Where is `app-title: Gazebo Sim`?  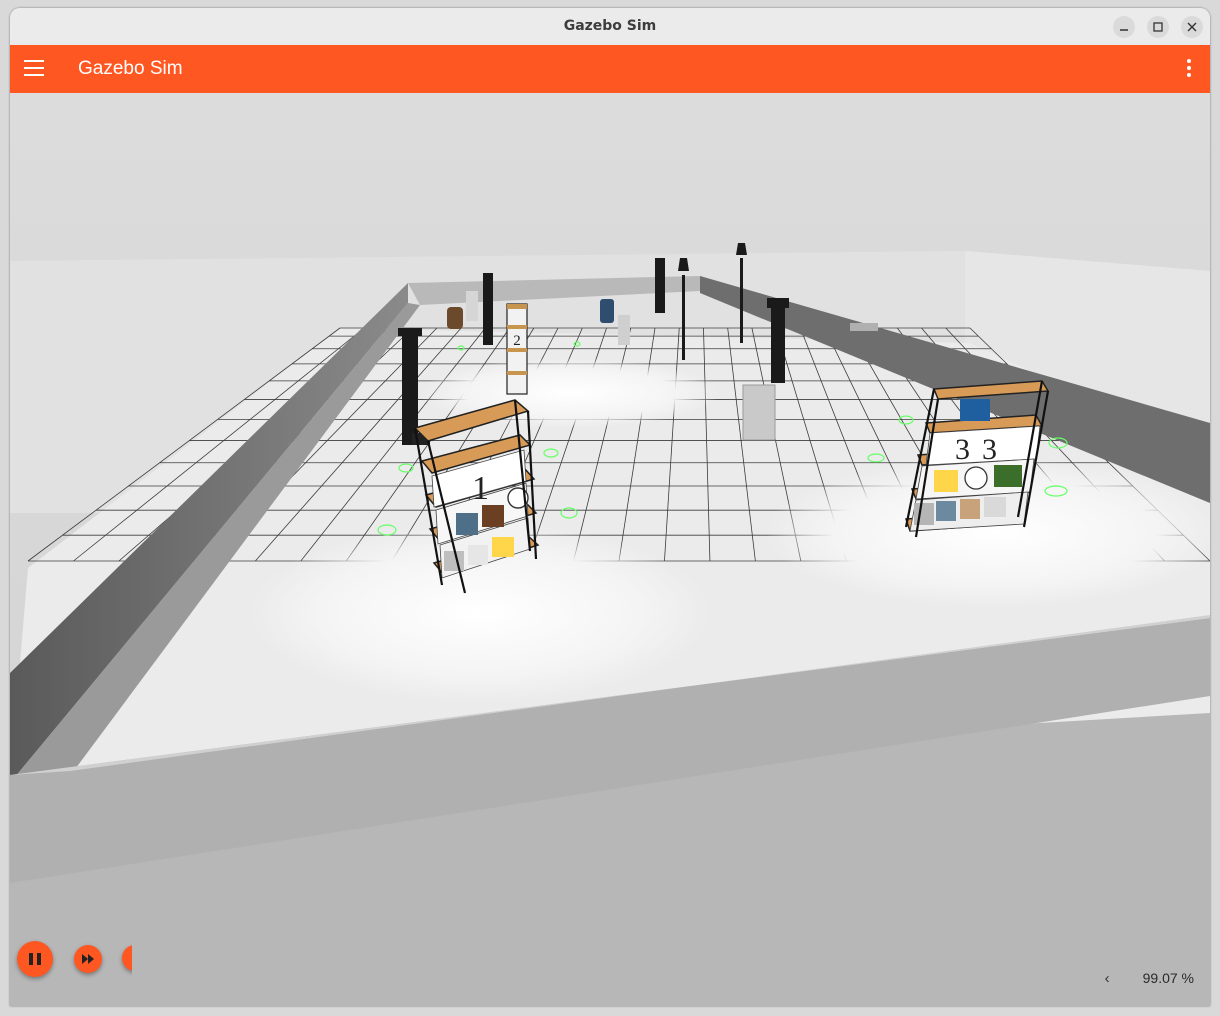 app-title: Gazebo Sim is located at coordinates (130, 68).